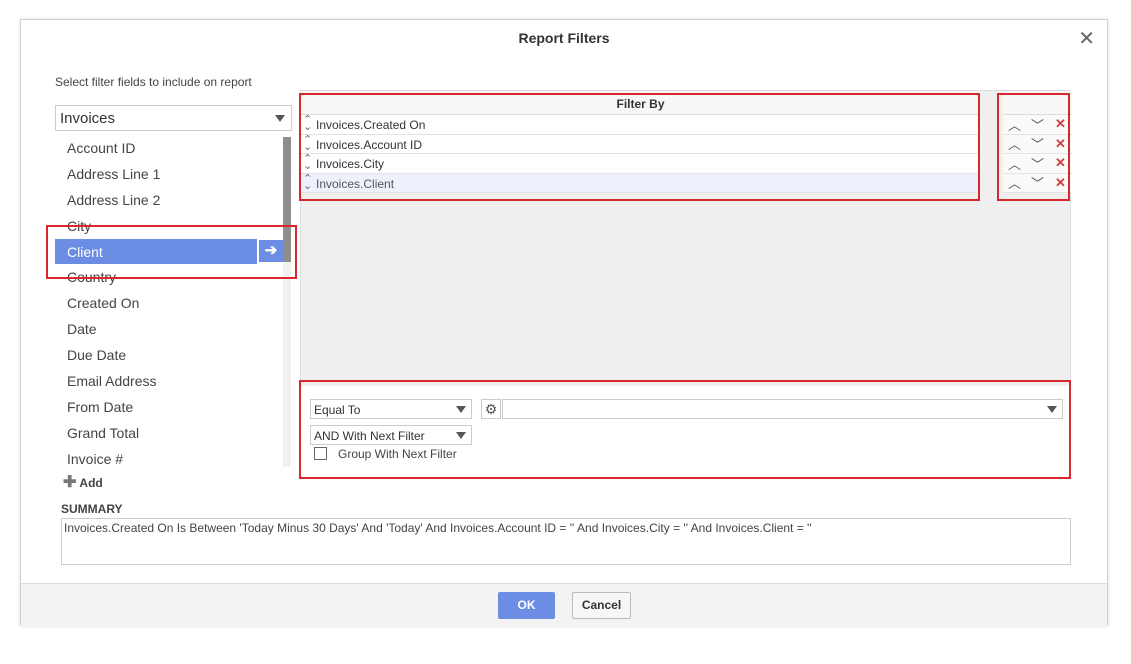 Image resolution: width=1131 pixels, height=664 pixels. What do you see at coordinates (639, 147) in the screenshot?
I see `highlight-box-filter-grid` at bounding box center [639, 147].